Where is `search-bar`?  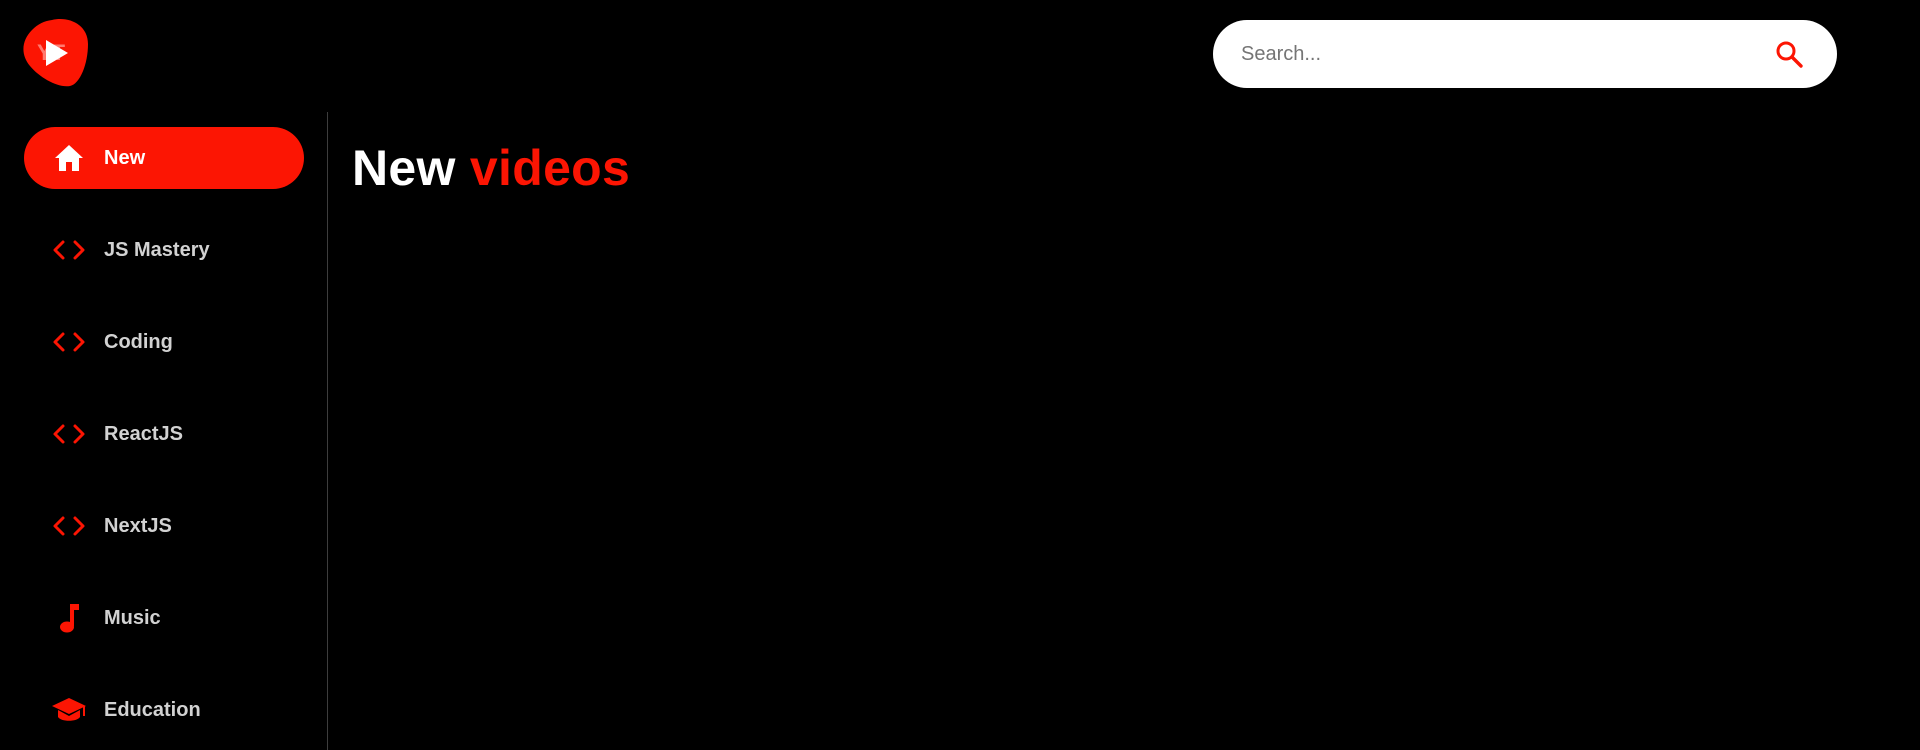 search-bar is located at coordinates (1525, 54).